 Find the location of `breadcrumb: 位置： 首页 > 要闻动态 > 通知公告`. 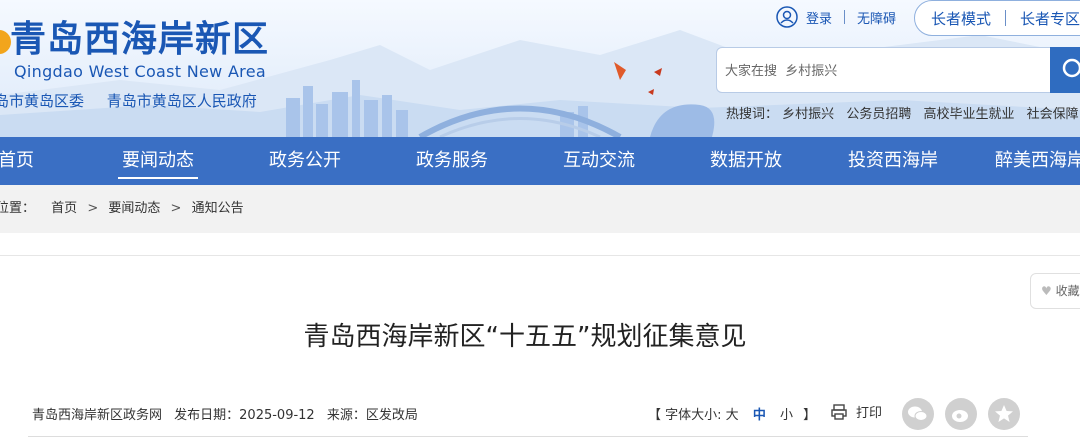

breadcrumb: 位置： 首页 > 要闻动态 > 通知公告 is located at coordinates (122, 209).